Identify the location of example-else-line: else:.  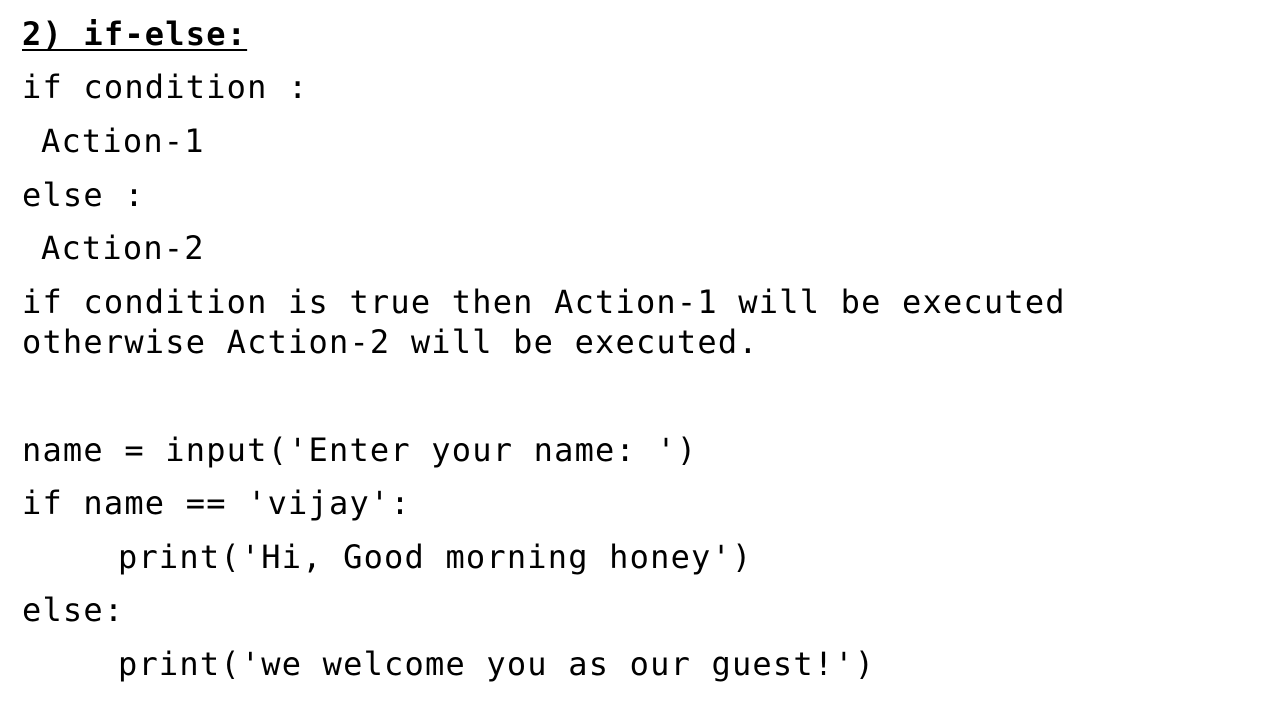
(73, 610).